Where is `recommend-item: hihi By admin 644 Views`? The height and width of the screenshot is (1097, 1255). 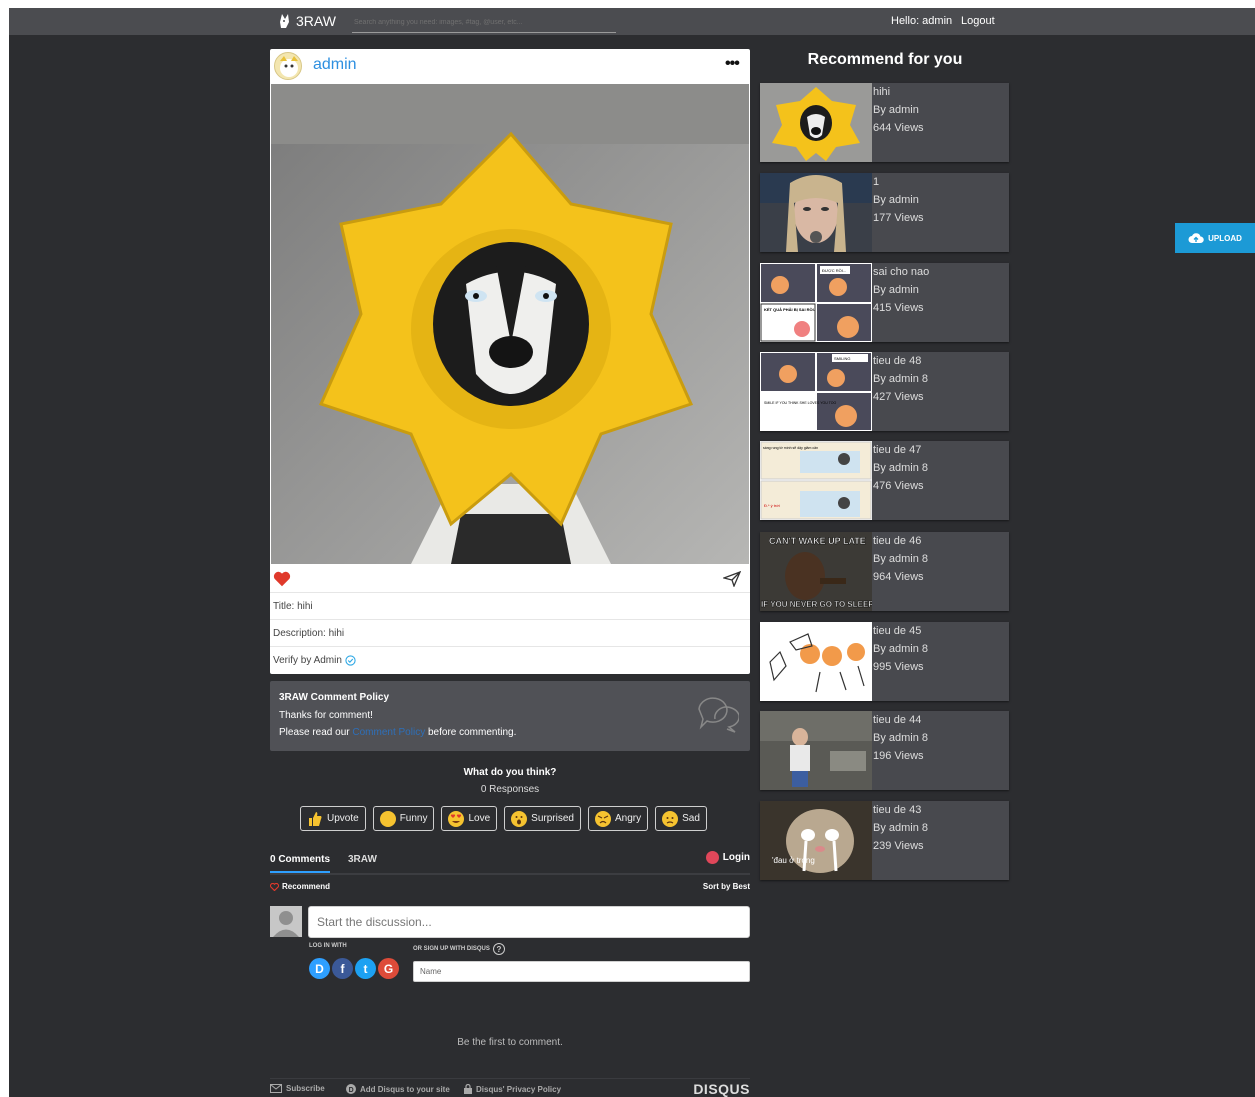
recommend-item: hihi By admin 644 Views is located at coordinates (884, 122).